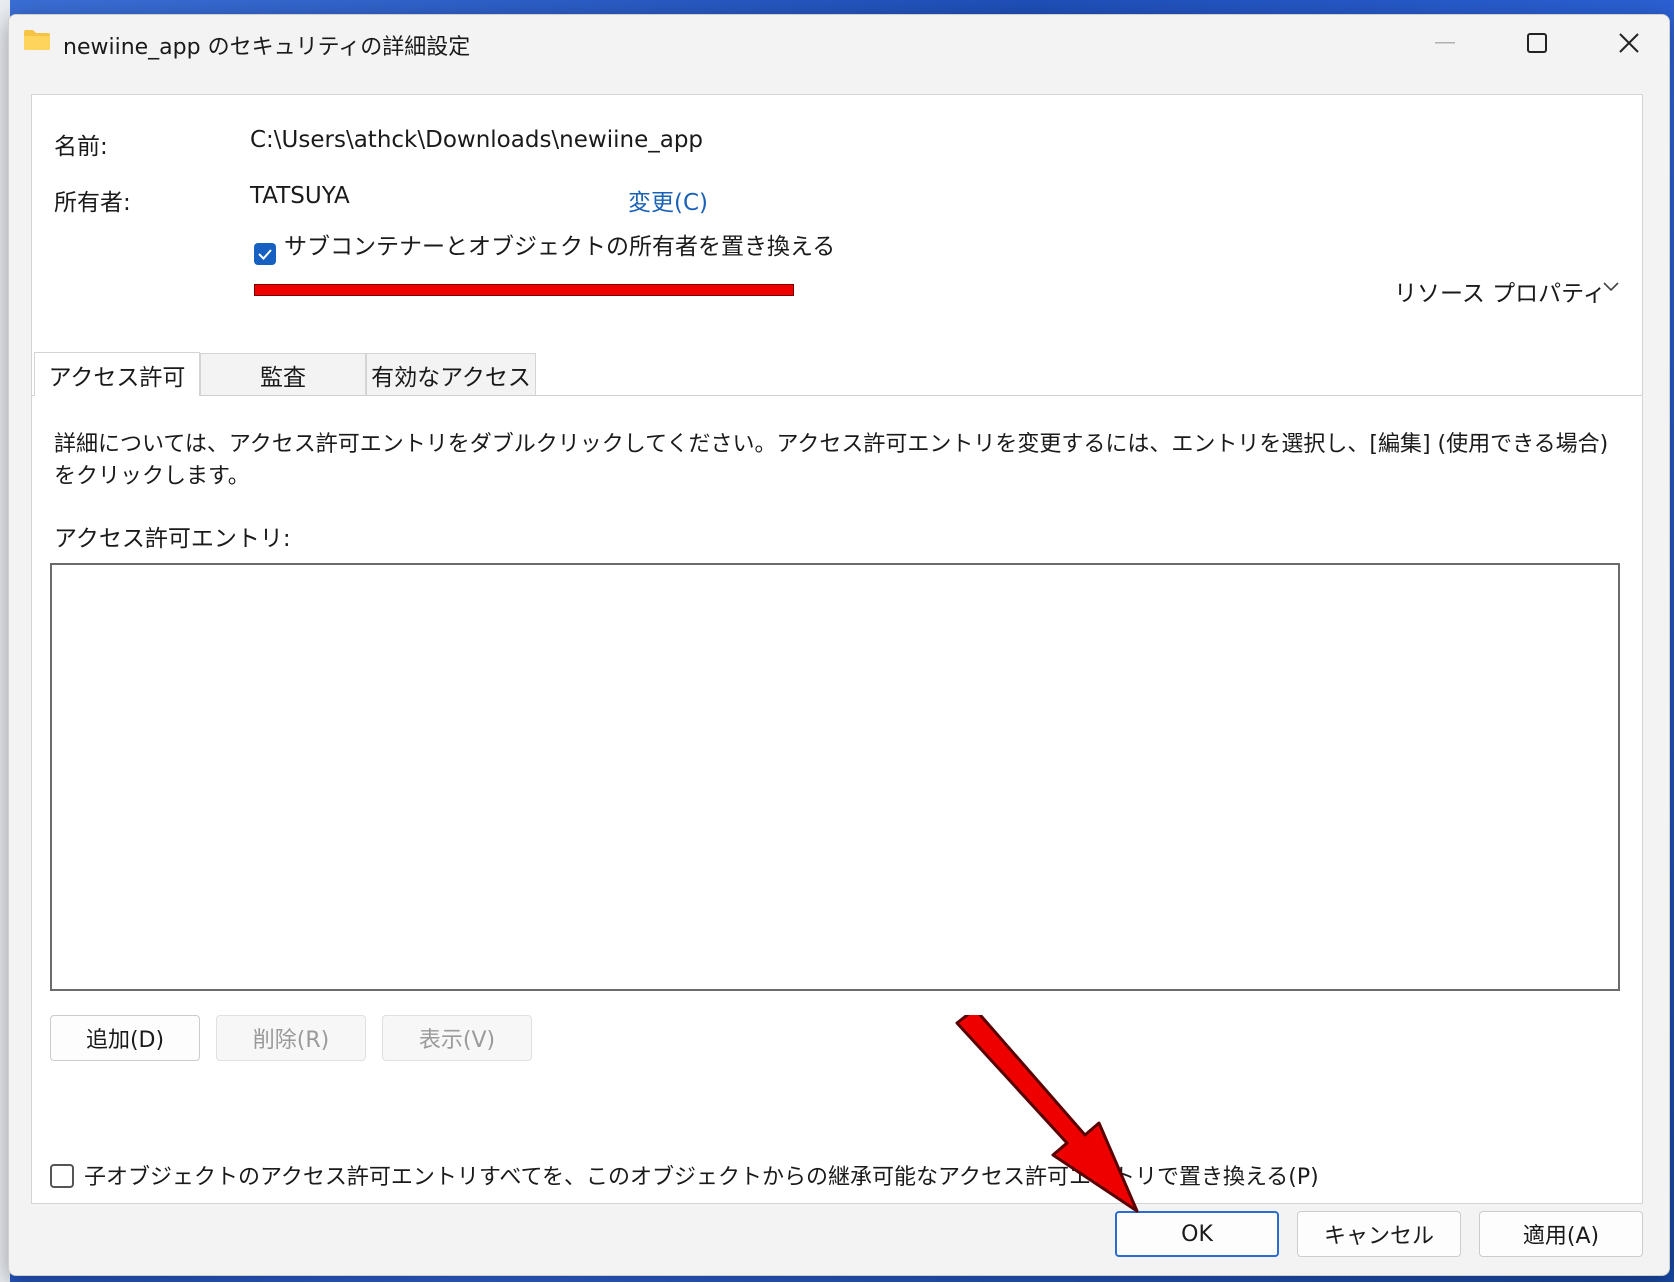 This screenshot has height=1282, width=1674. What do you see at coordinates (291, 1038) in the screenshot?
I see `remove-button: 削除(R)` at bounding box center [291, 1038].